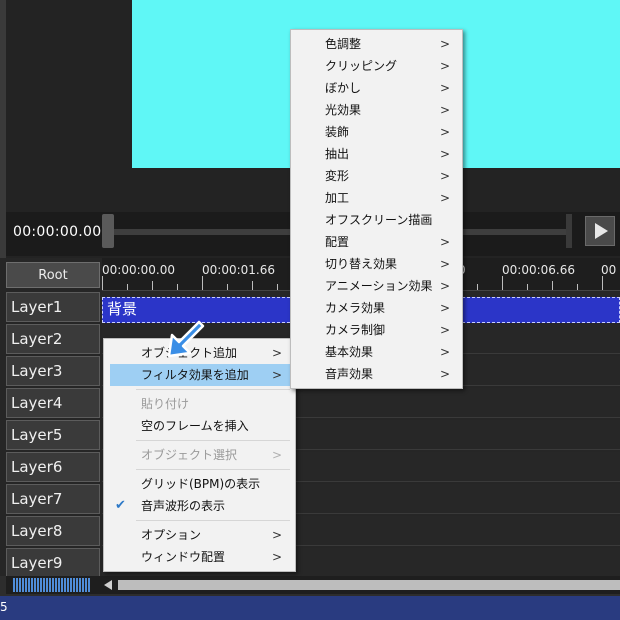 This screenshot has width=620, height=620. What do you see at coordinates (53, 563) in the screenshot?
I see `layer-header: Layer9` at bounding box center [53, 563].